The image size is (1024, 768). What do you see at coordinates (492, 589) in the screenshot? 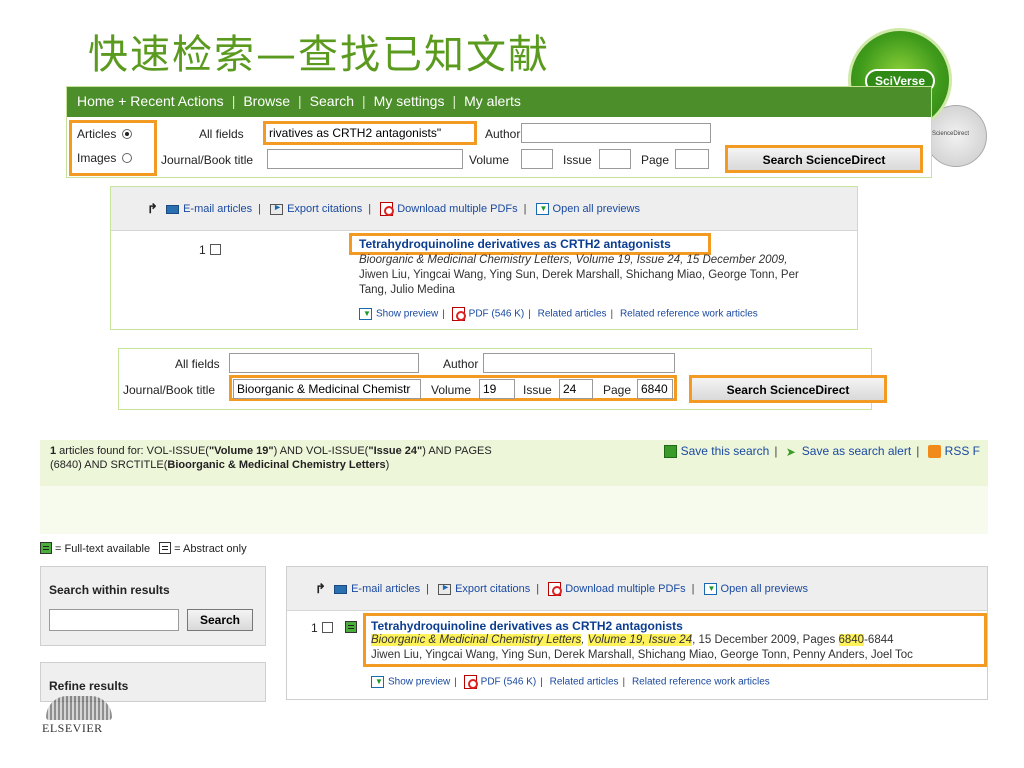
I see `export-citations-link-2: Export citations` at bounding box center [492, 589].